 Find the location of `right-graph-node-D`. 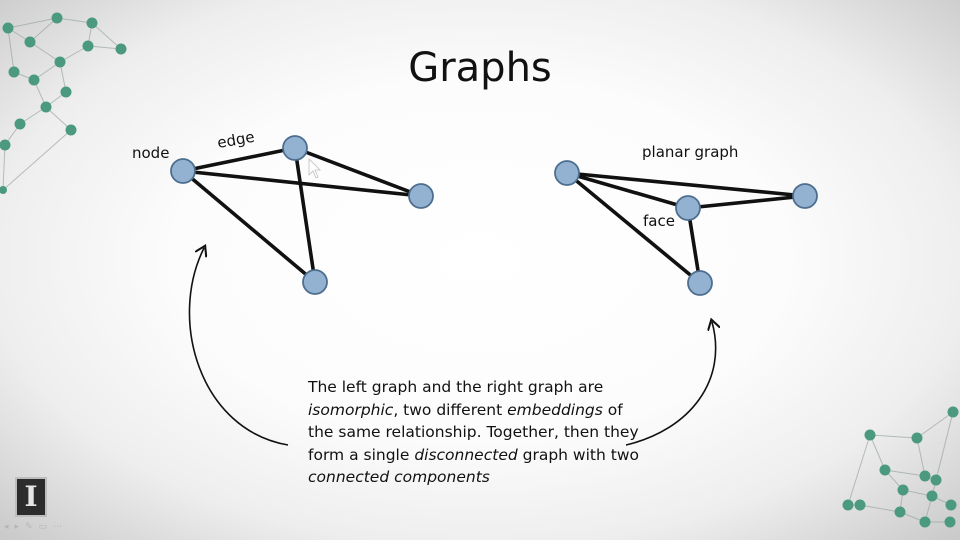

right-graph-node-D is located at coordinates (700, 283).